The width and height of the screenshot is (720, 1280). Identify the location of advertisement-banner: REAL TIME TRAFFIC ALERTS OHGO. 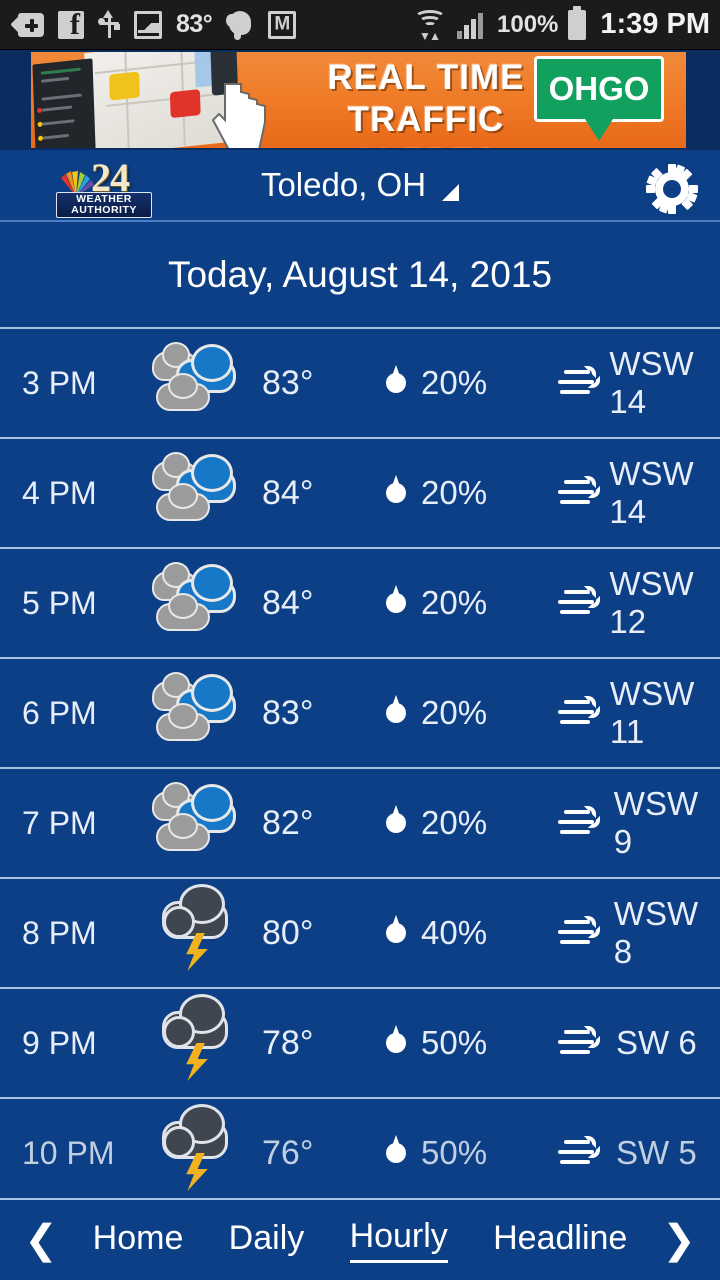
(360, 100).